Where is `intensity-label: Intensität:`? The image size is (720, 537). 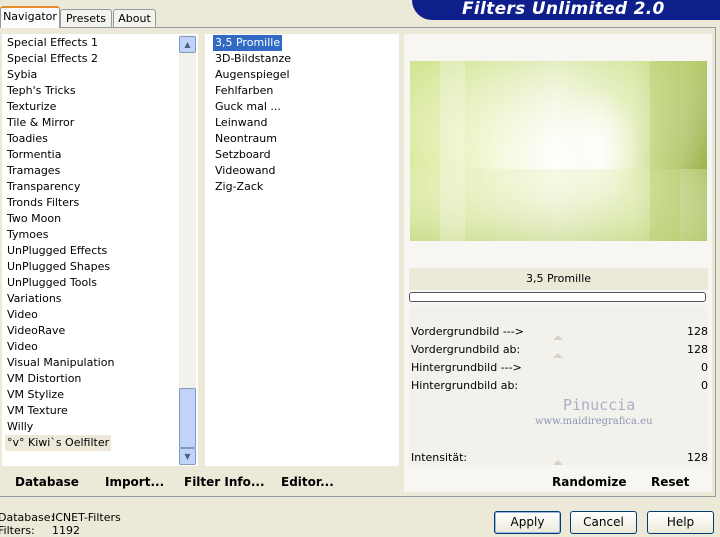
intensity-label: Intensität: is located at coordinates (439, 457).